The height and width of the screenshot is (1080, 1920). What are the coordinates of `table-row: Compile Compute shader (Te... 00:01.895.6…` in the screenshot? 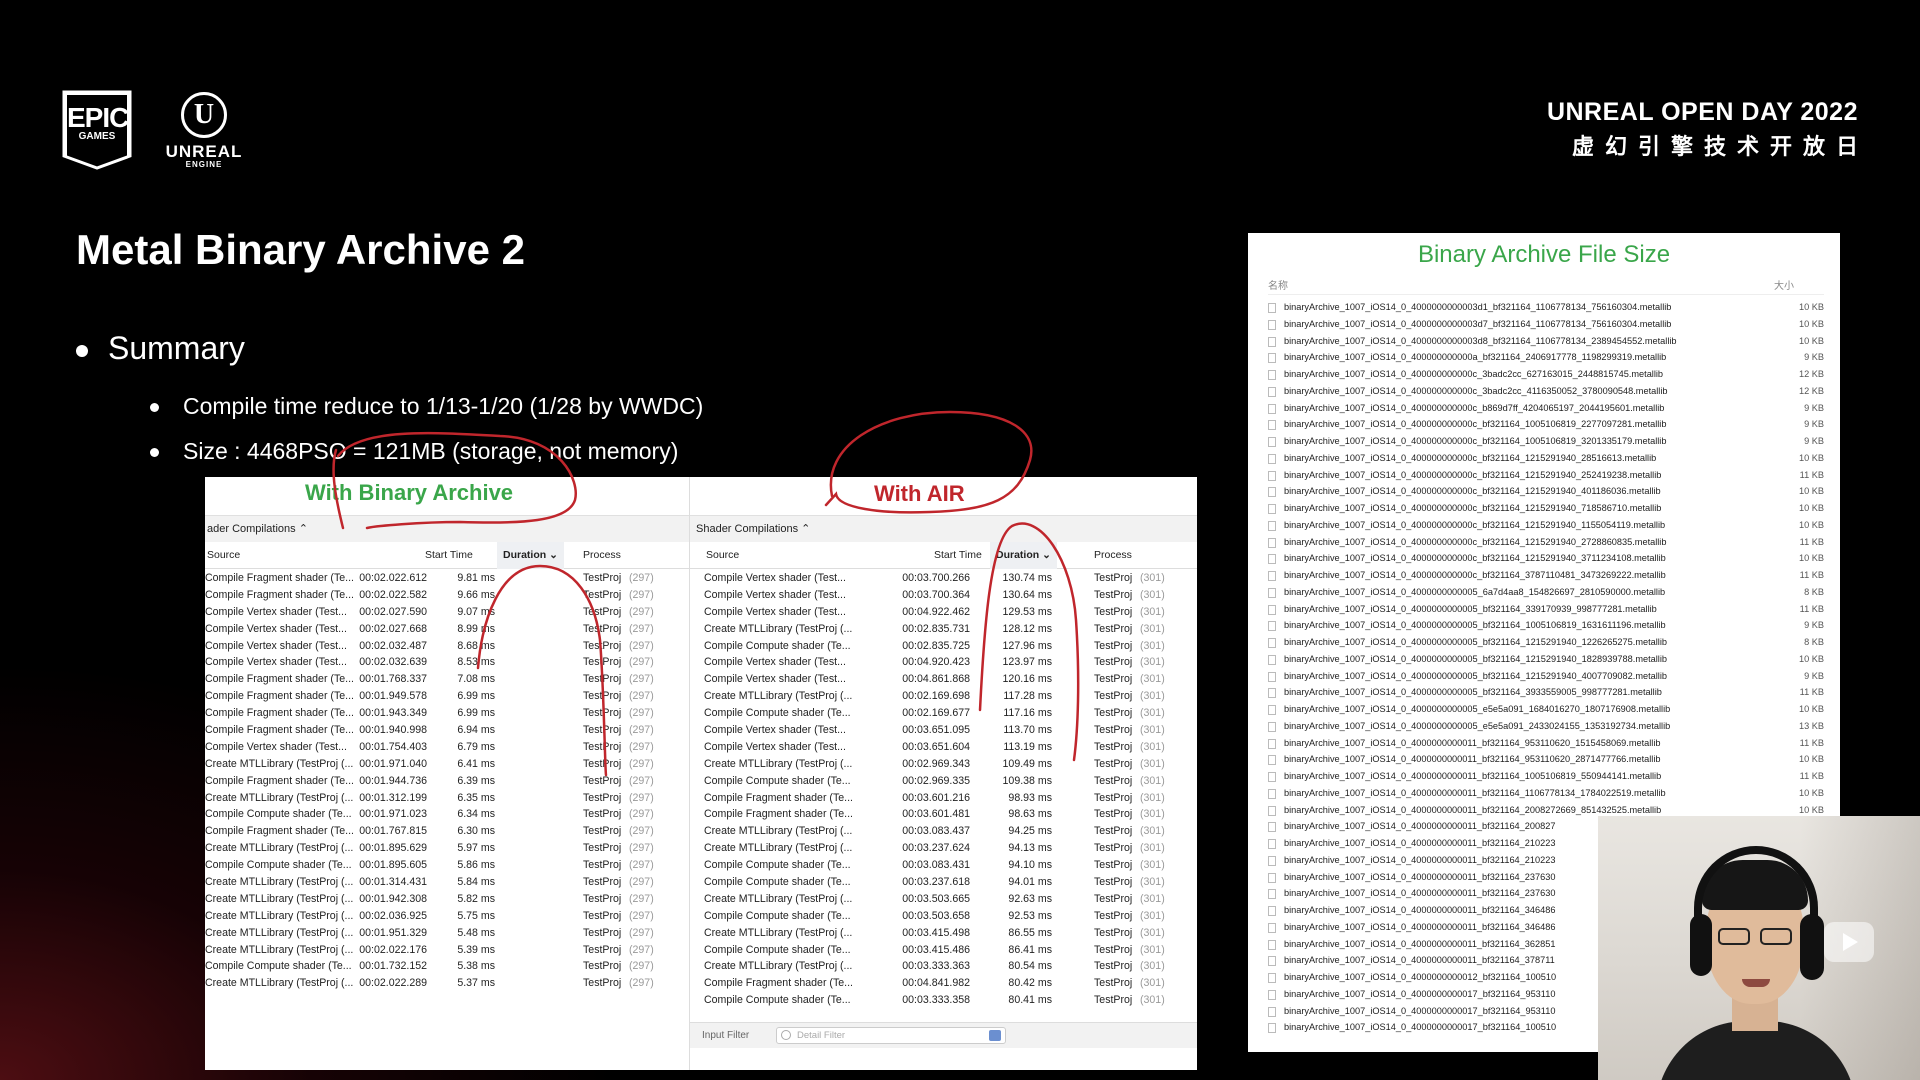 It's located at (447, 865).